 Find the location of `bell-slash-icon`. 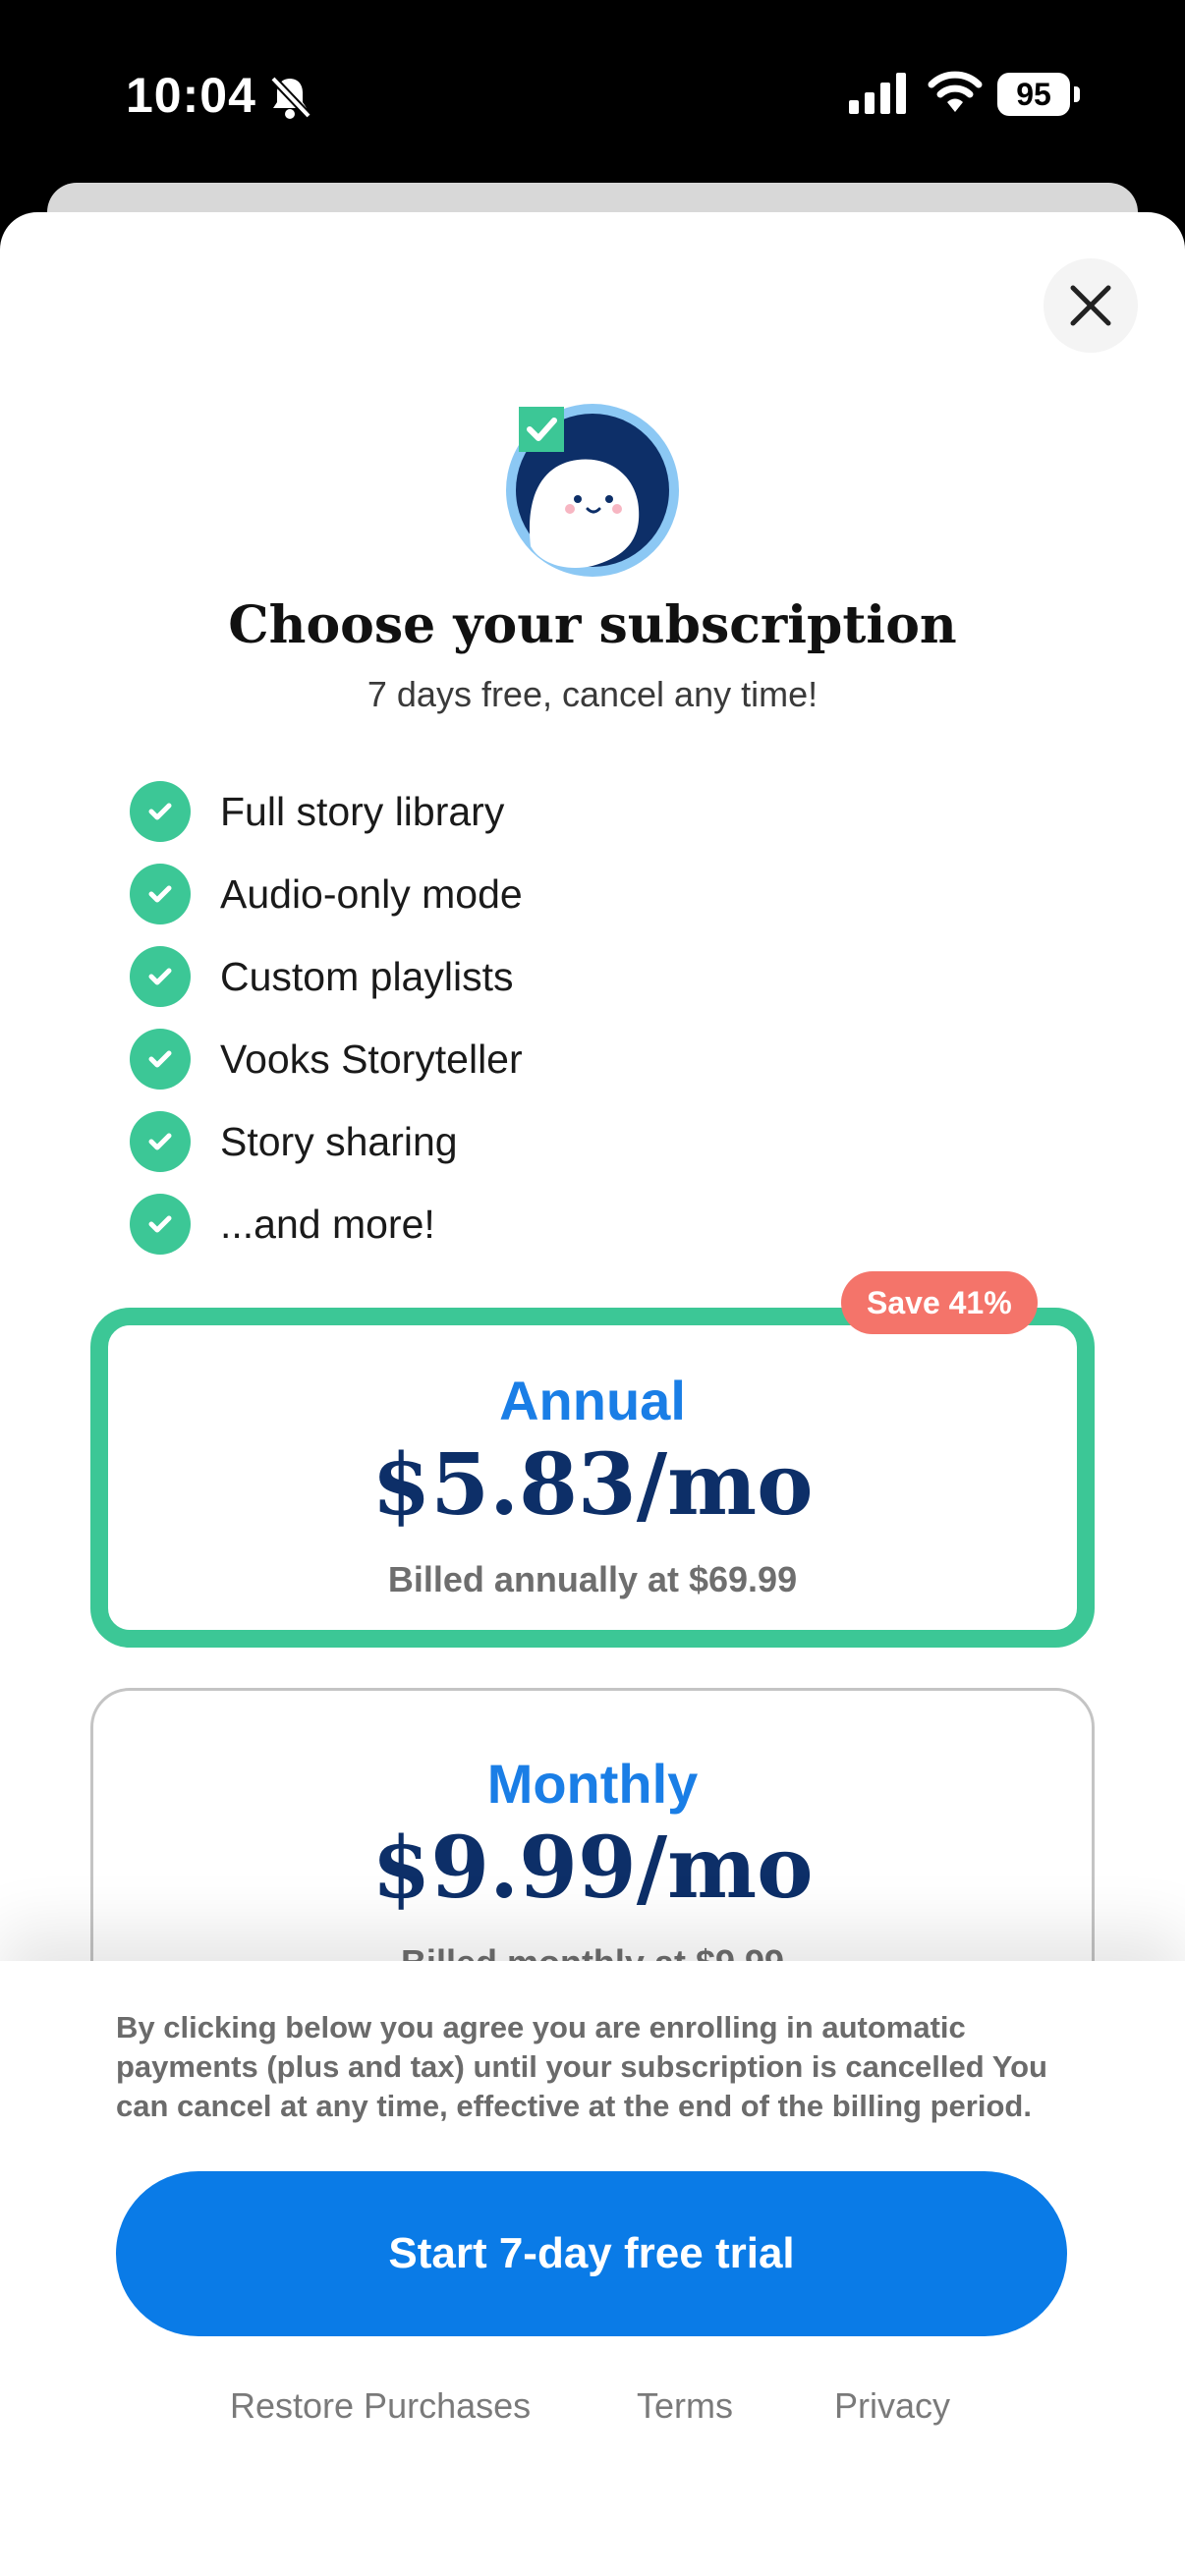

bell-slash-icon is located at coordinates (290, 97).